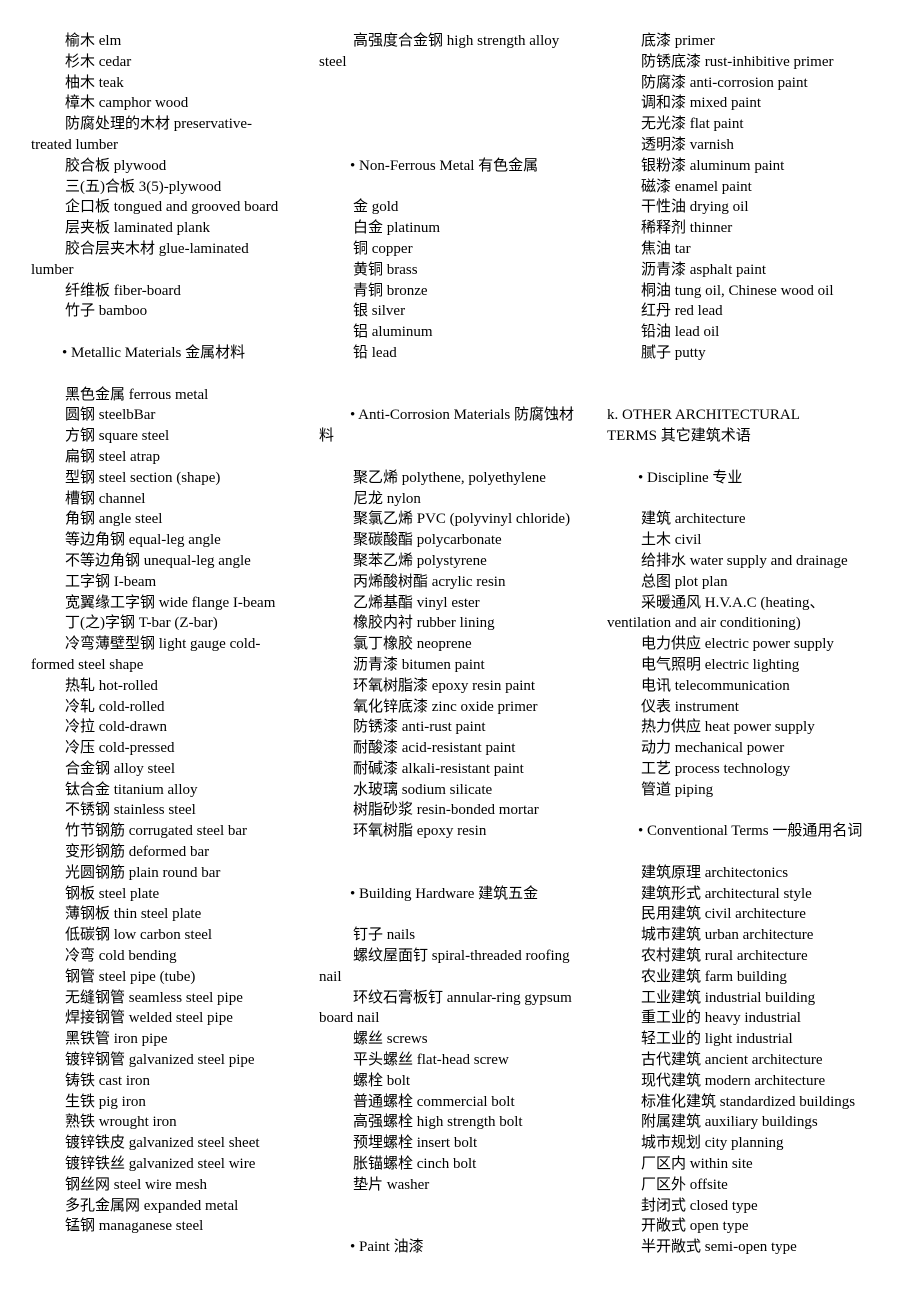 This screenshot has width=920, height=1302. Describe the element at coordinates (697, 1164) in the screenshot. I see `glossary-term: 厂区内 within site` at that location.